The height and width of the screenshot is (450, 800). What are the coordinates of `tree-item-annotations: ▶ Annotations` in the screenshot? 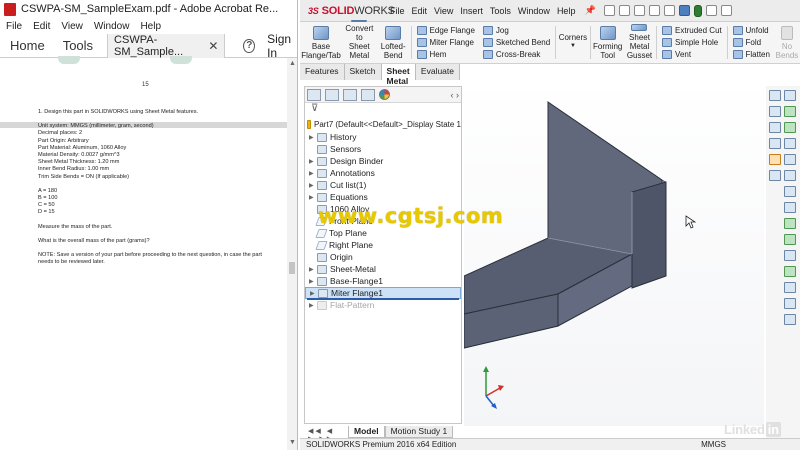 It's located at (383, 173).